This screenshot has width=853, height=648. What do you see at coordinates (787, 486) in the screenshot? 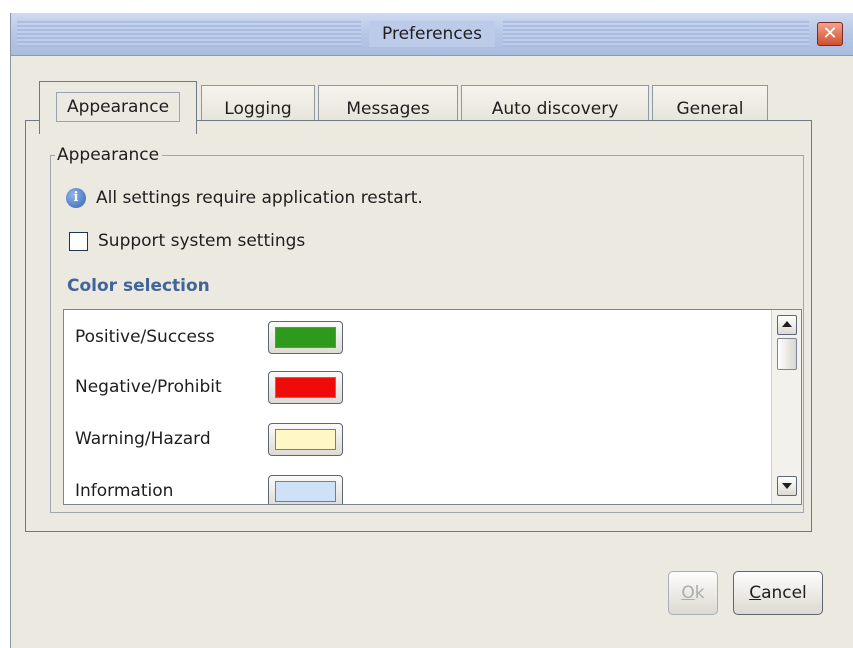
I see `scroll-down-arrow-icon` at bounding box center [787, 486].